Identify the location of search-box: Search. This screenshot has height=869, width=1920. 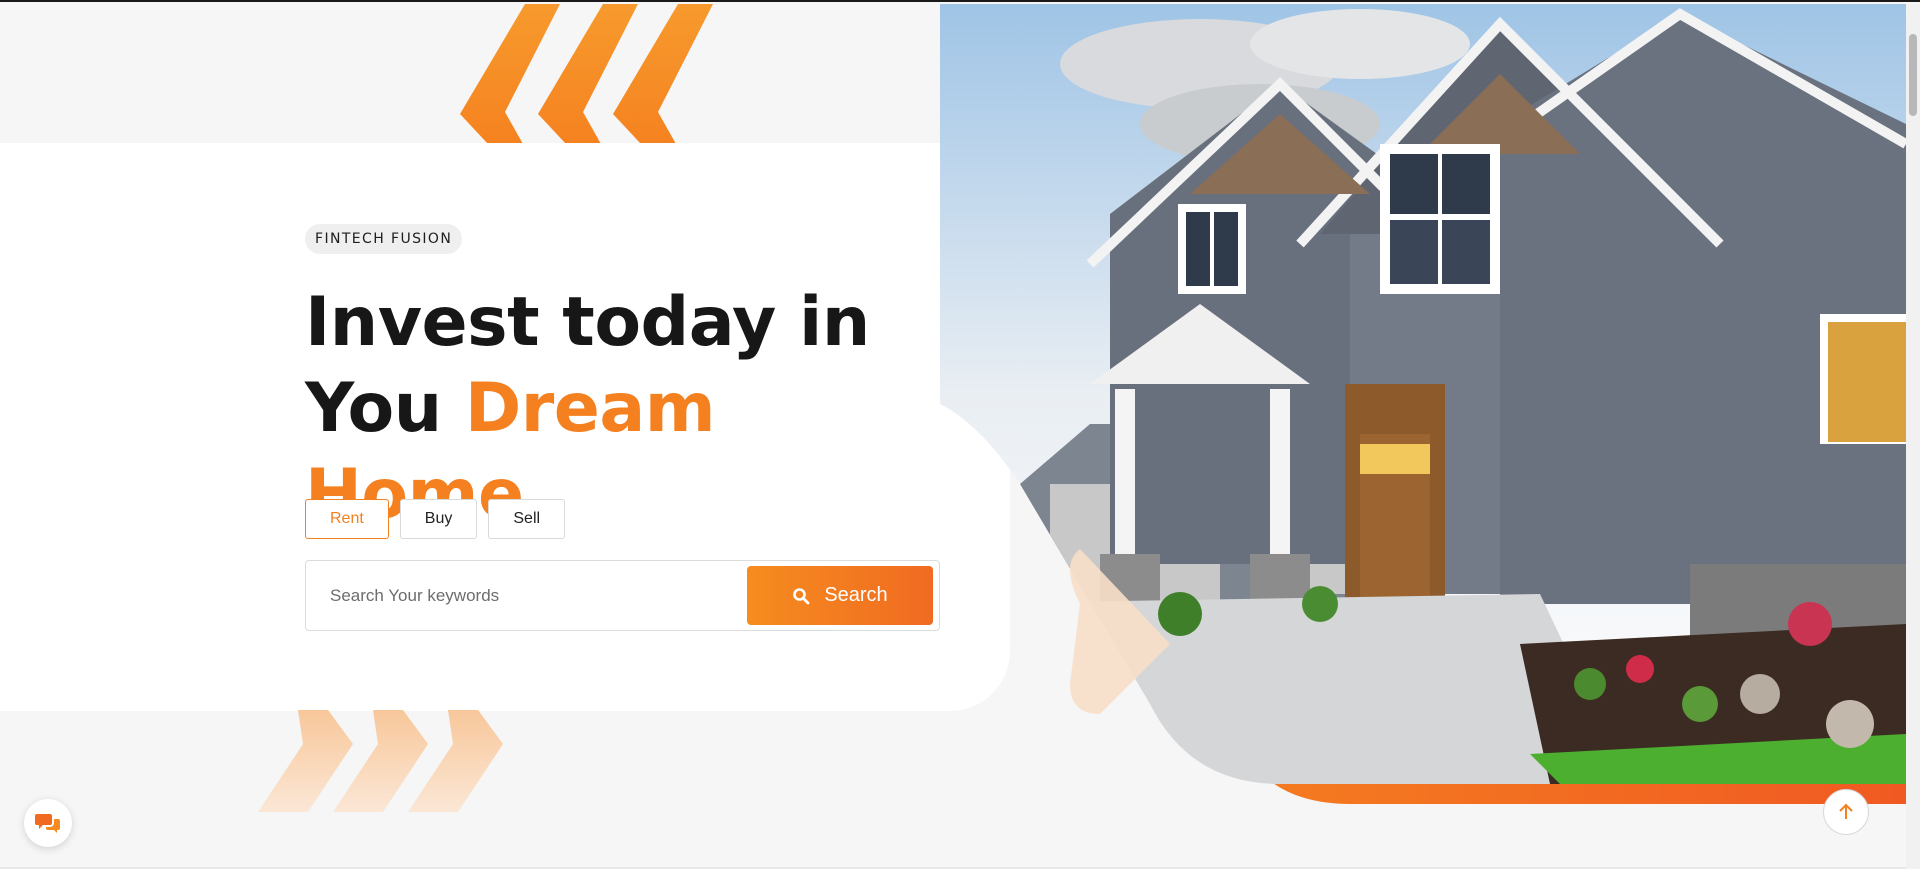
(622, 595).